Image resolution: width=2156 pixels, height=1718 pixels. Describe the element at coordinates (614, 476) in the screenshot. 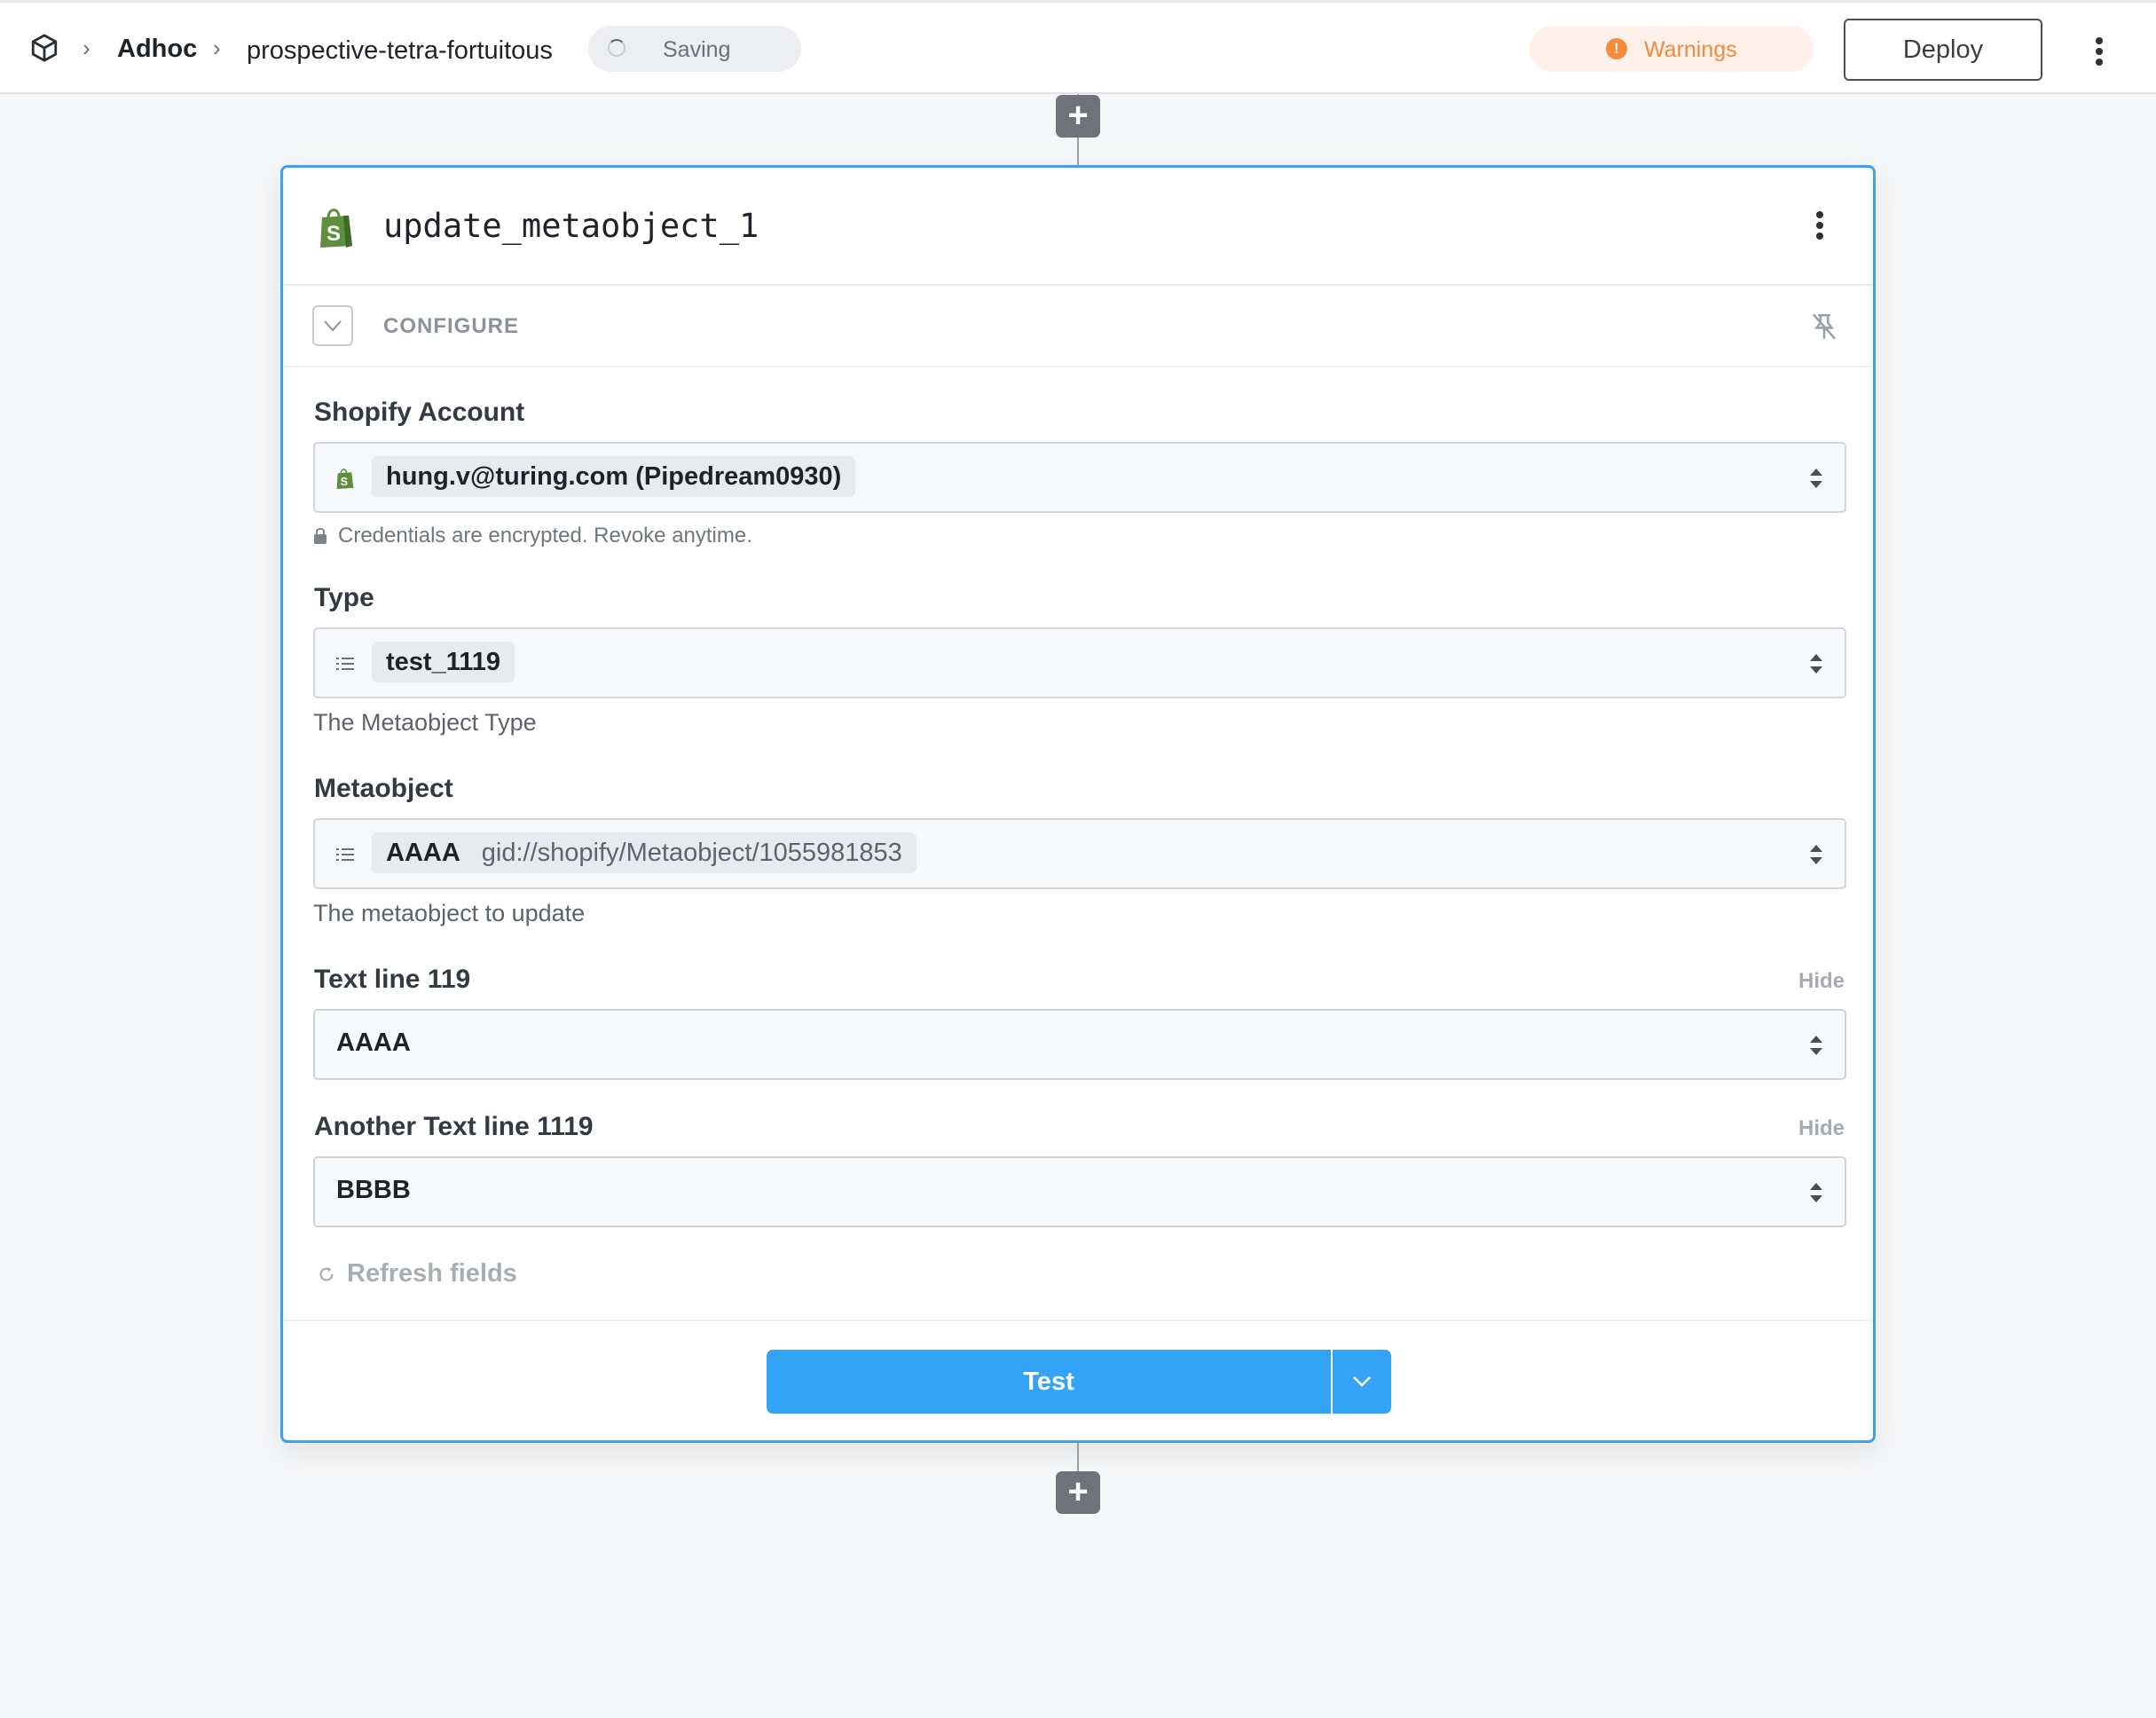

I see `account-chip: hung.v@turing.com (Pipedream0930)` at that location.